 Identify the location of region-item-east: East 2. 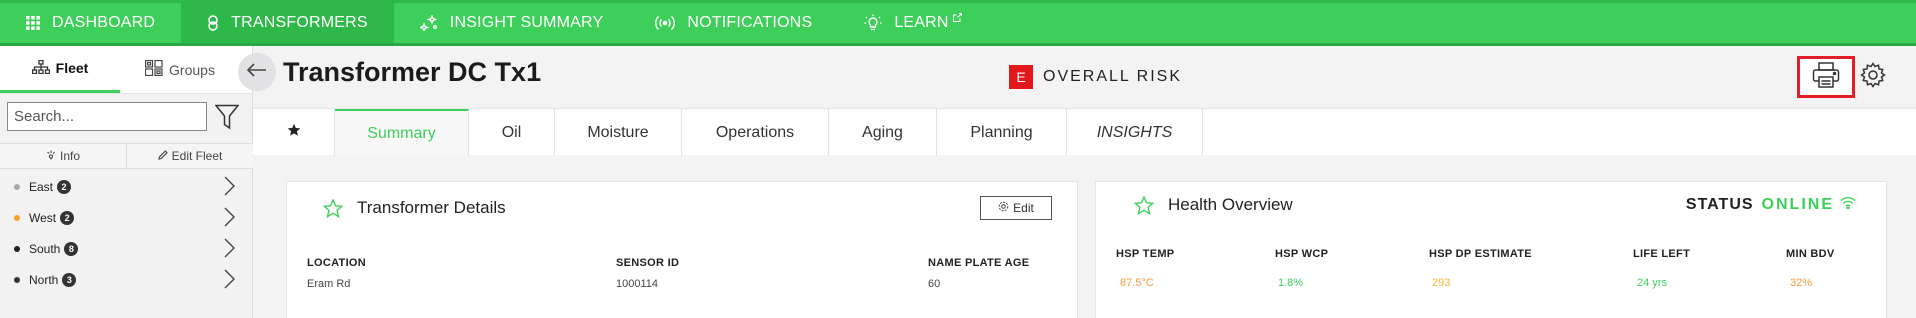
(126, 186).